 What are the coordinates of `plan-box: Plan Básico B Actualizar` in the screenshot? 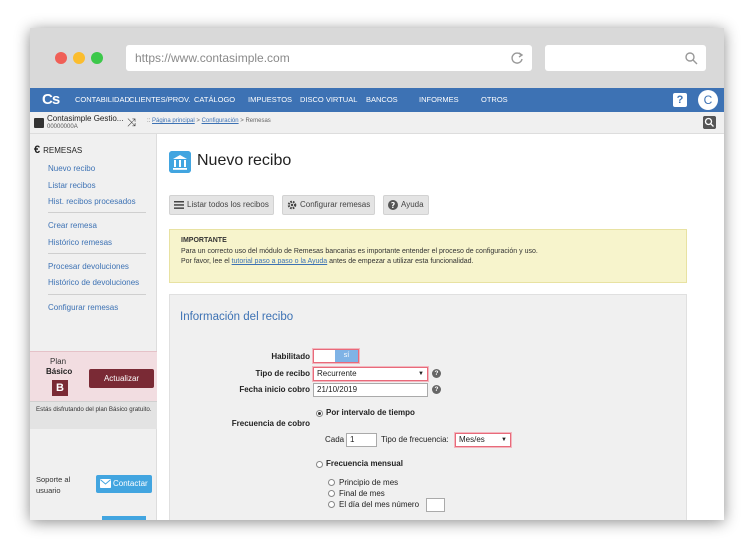 It's located at (93, 376).